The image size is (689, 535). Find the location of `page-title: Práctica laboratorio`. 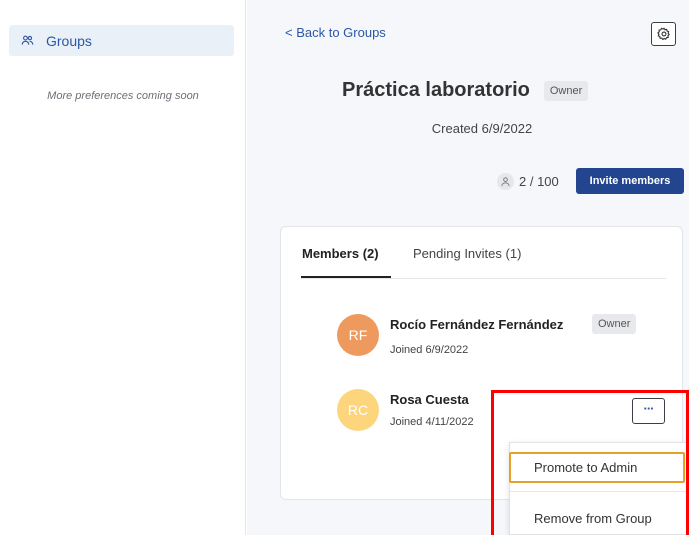

page-title: Práctica laboratorio is located at coordinates (436, 90).